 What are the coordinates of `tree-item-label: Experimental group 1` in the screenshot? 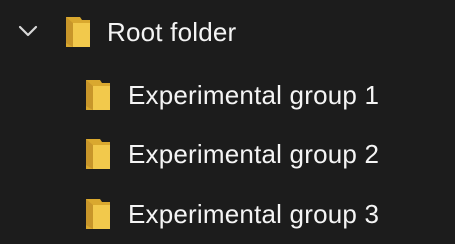 It's located at (254, 95).